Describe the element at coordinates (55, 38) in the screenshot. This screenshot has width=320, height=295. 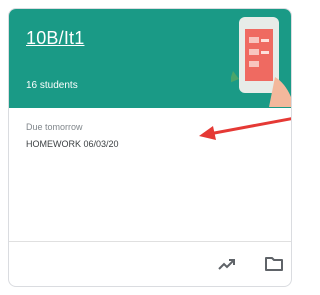
I see `class-title-link: 10B/It1` at that location.